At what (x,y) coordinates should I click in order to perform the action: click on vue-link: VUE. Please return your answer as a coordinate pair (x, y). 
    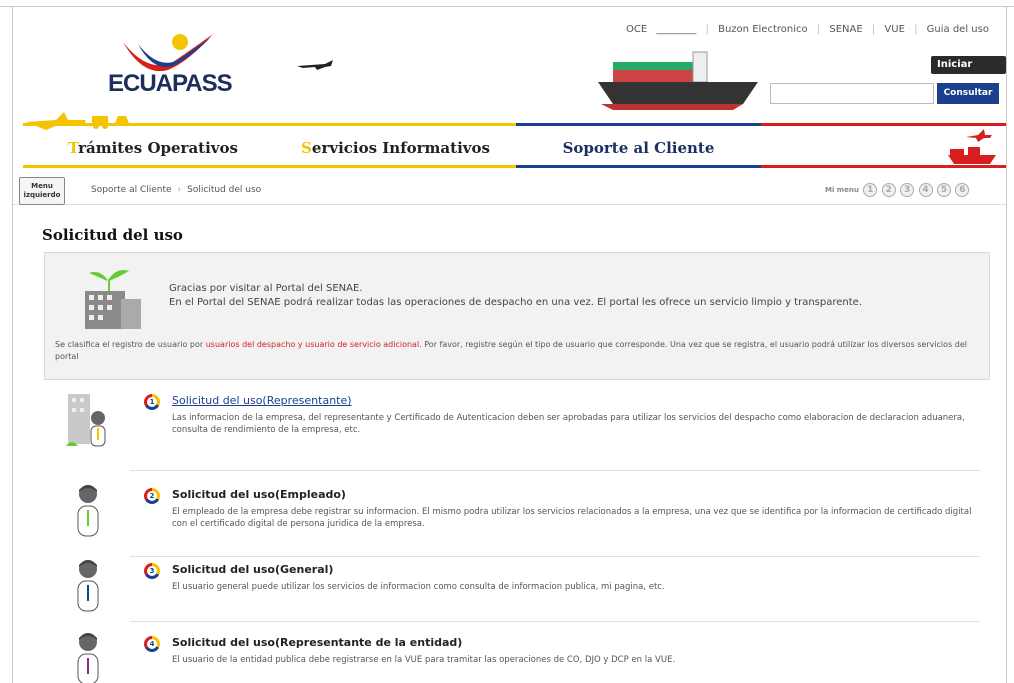
    Looking at the image, I should click on (894, 29).